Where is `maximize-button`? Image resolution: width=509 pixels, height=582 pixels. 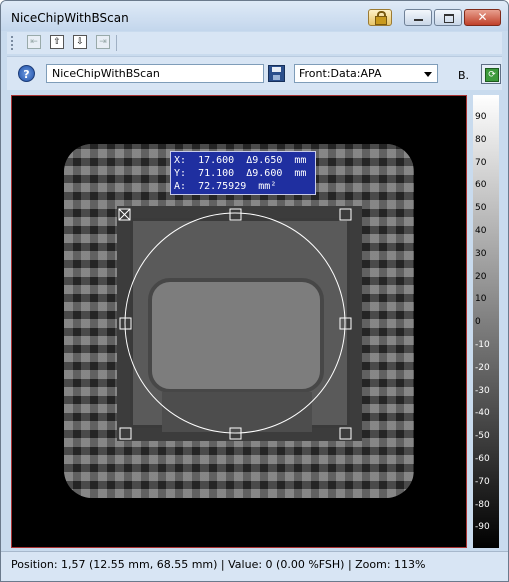 maximize-button is located at coordinates (448, 17).